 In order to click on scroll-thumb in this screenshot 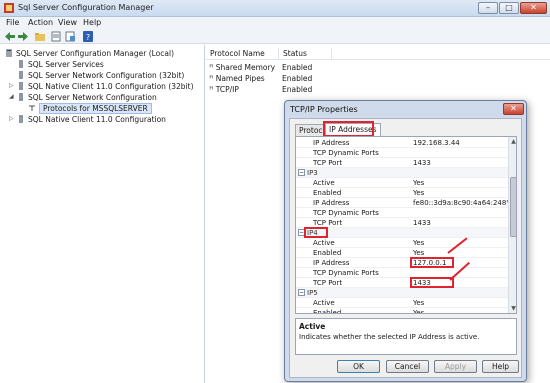, I will do `click(513, 207)`.